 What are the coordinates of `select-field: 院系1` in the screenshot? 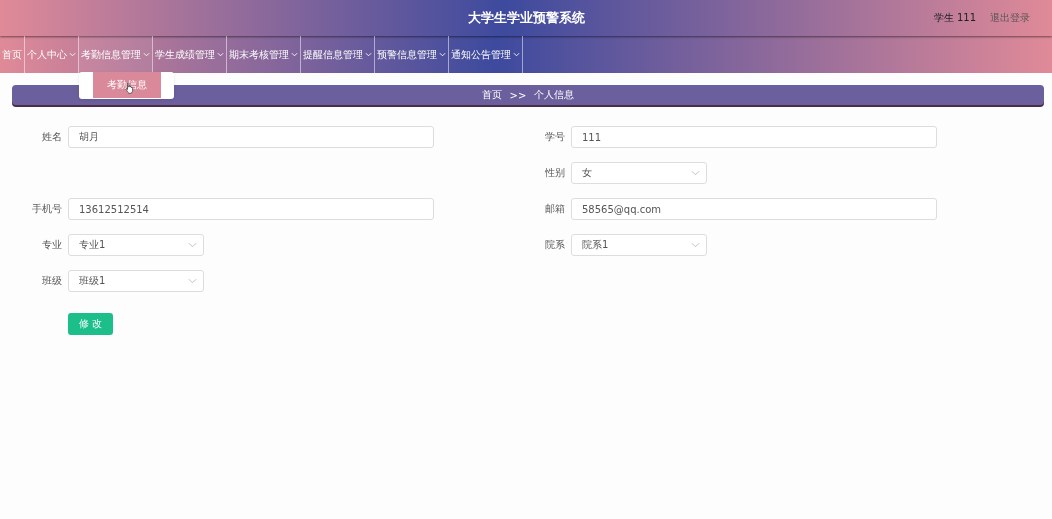 It's located at (639, 245).